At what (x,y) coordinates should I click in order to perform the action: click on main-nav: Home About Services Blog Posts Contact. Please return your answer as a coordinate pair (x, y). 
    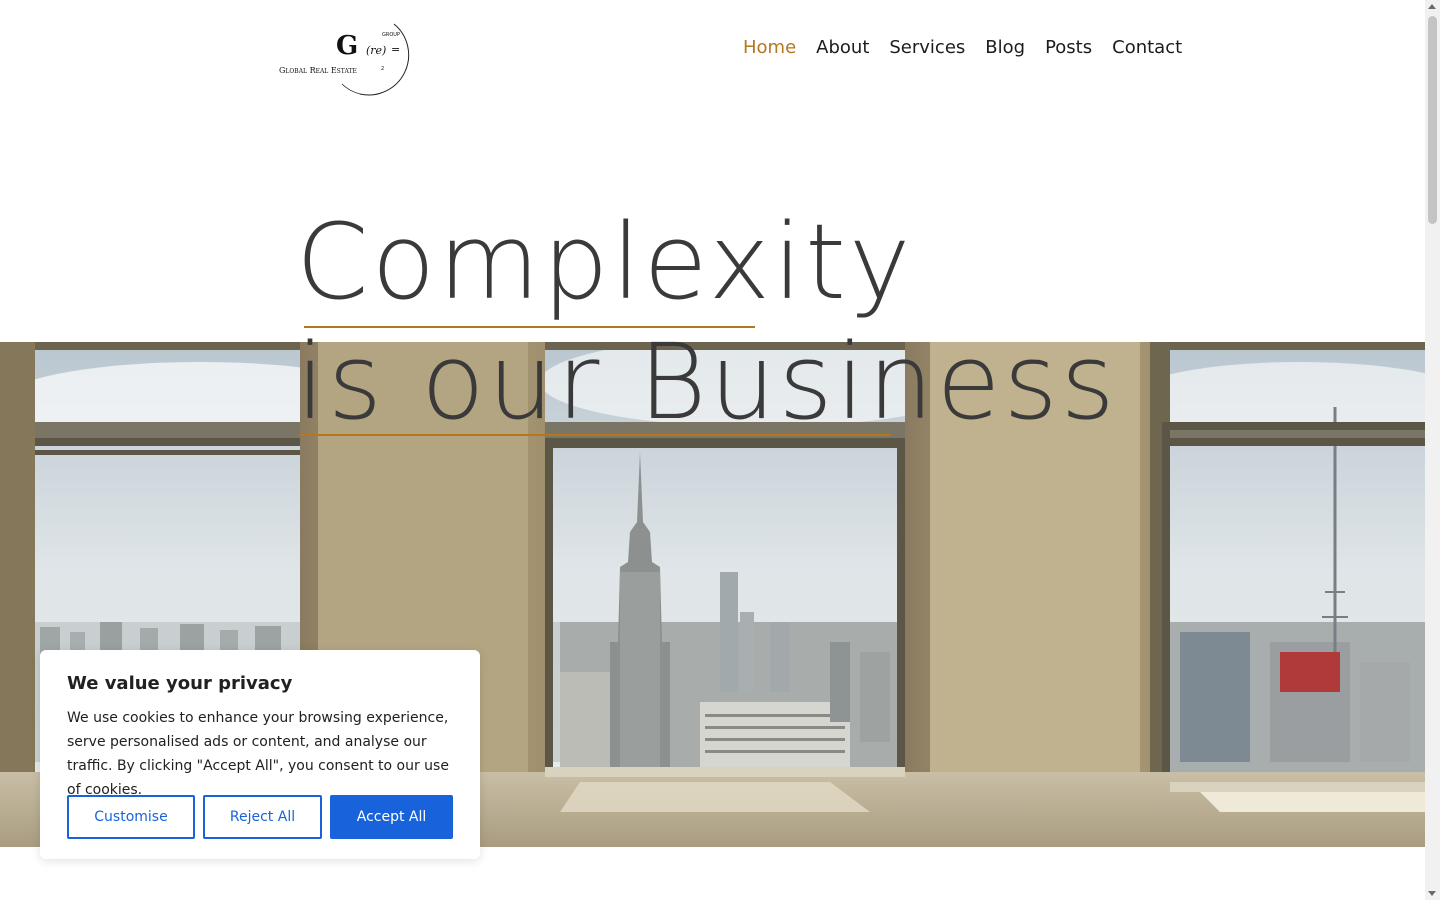
    Looking at the image, I should click on (962, 48).